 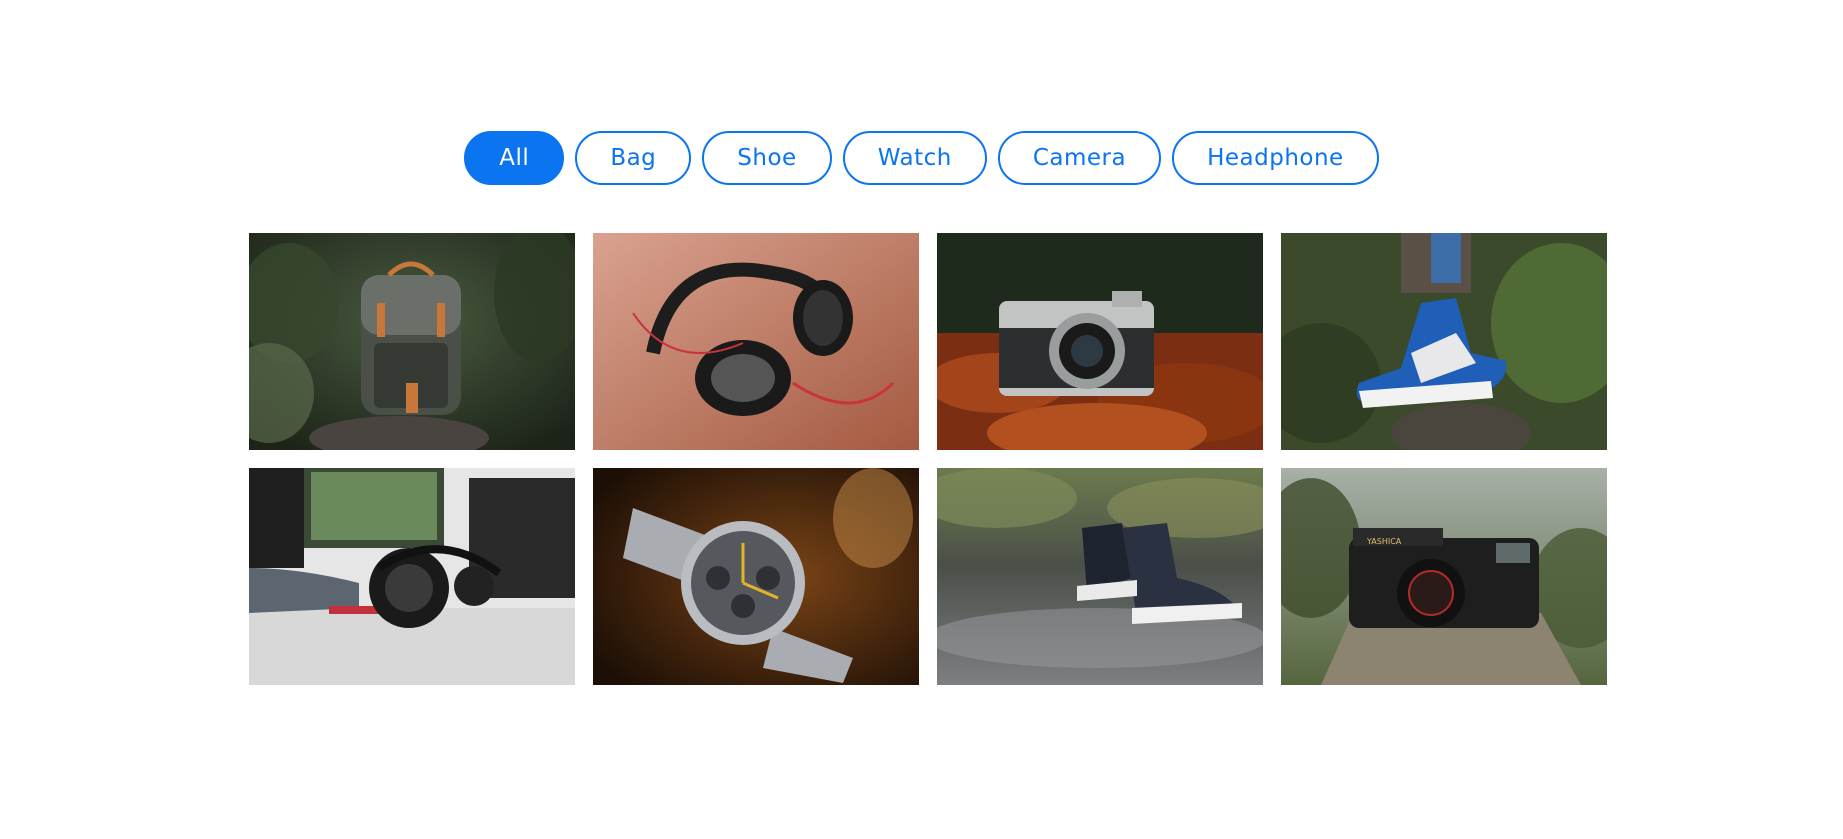 I want to click on filter-all-button: All, so click(x=514, y=158).